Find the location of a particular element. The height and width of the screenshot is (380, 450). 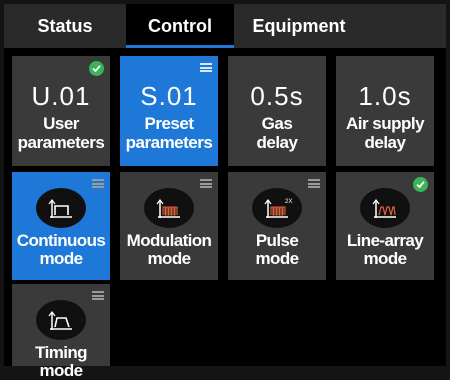

timing-mode-tile: Timing mode is located at coordinates (61, 332).